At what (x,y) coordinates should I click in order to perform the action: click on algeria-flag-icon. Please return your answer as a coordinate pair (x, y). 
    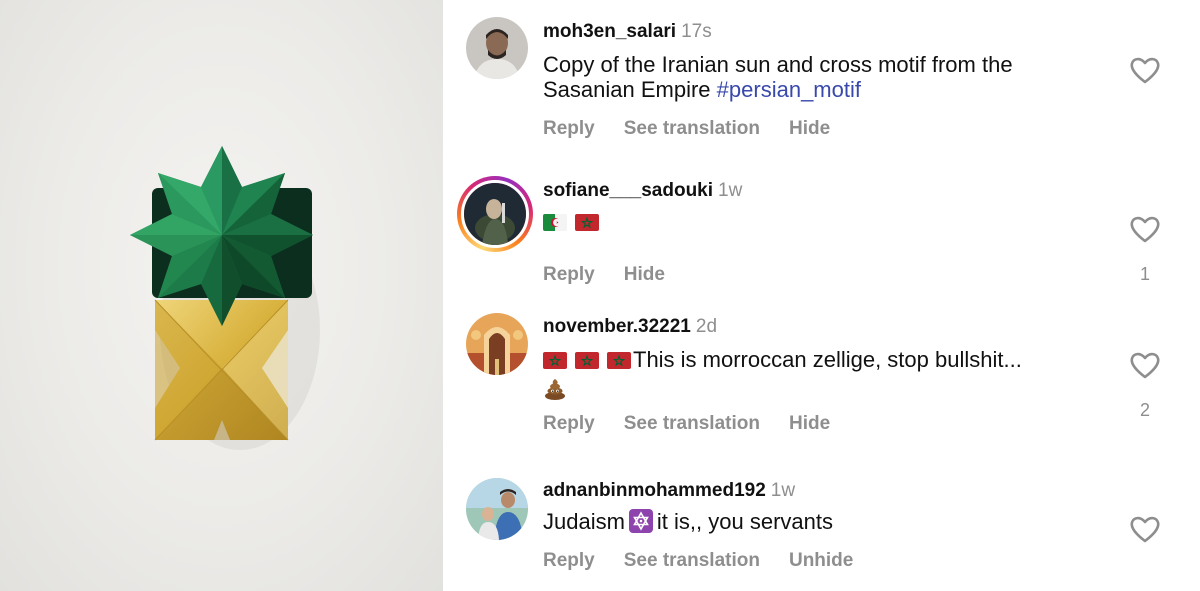
    Looking at the image, I should click on (555, 222).